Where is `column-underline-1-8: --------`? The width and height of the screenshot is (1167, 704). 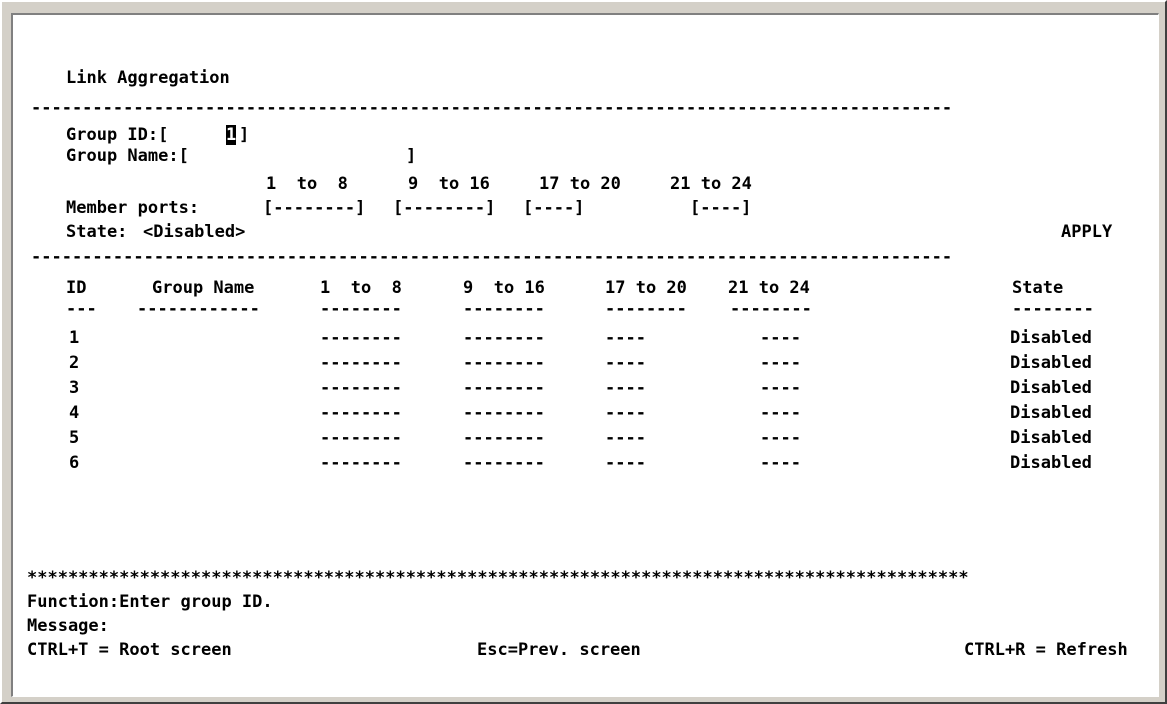
column-underline-1-8: -------- is located at coordinates (361, 309).